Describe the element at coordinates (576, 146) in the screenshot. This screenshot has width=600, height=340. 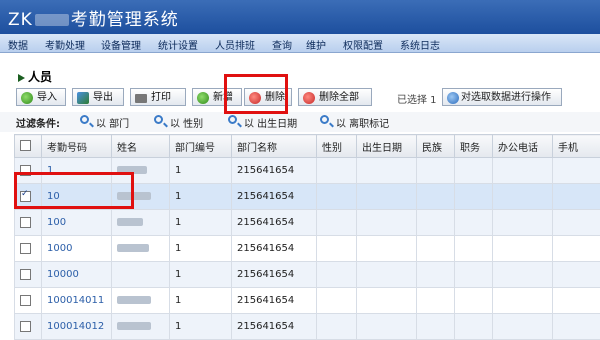
I see `col-header: 手机` at that location.